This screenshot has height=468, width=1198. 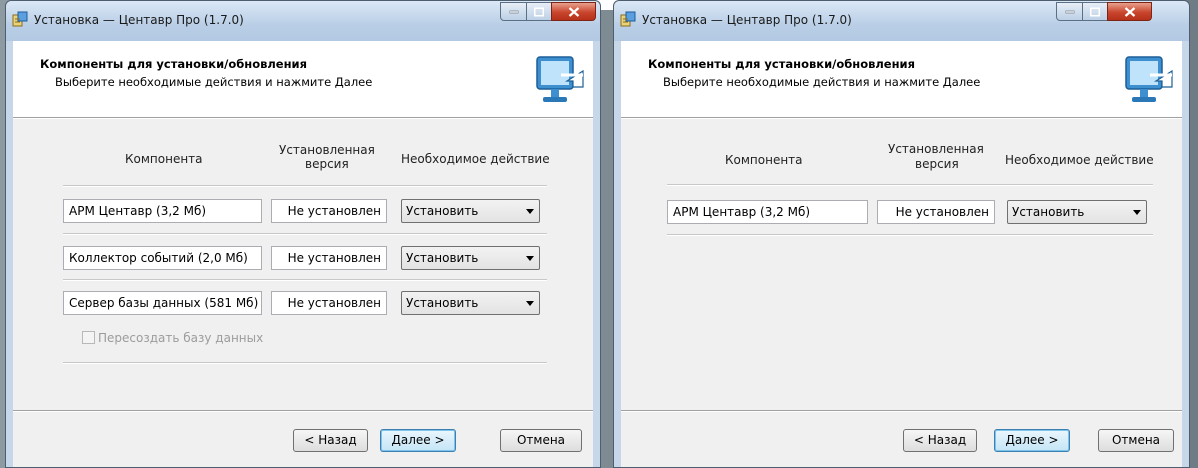 What do you see at coordinates (162, 303) in the screenshot?
I see `component-name-field: Сервер базы данных (581 Мб)` at bounding box center [162, 303].